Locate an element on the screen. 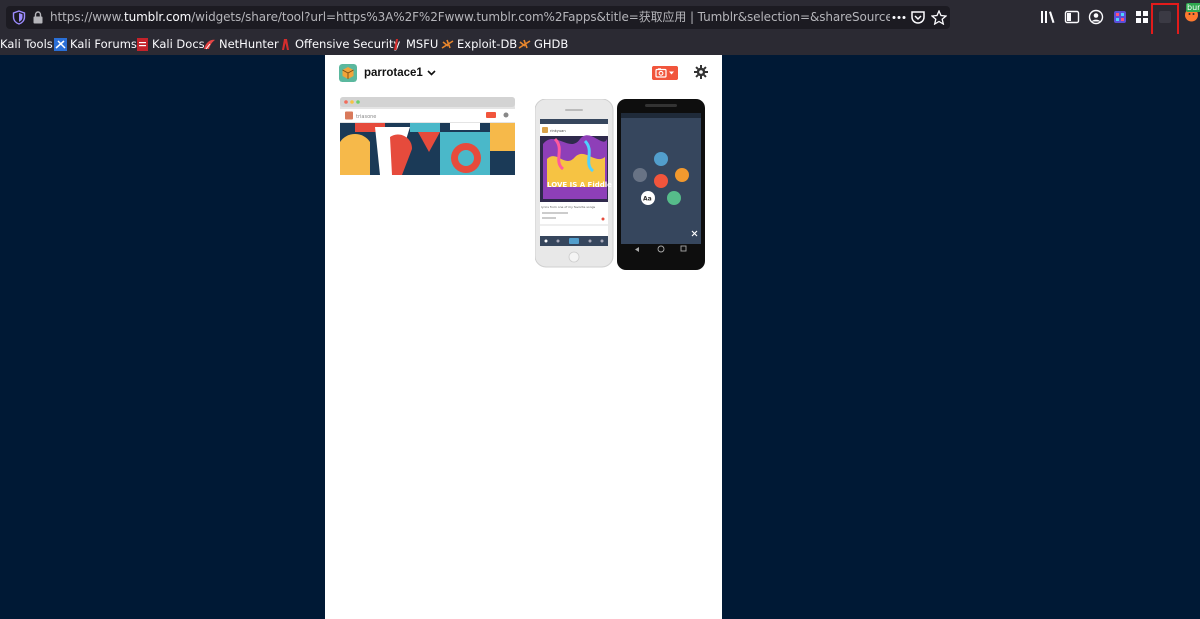 The width and height of the screenshot is (1200, 619). burp-label: burp is located at coordinates (1193, 7).